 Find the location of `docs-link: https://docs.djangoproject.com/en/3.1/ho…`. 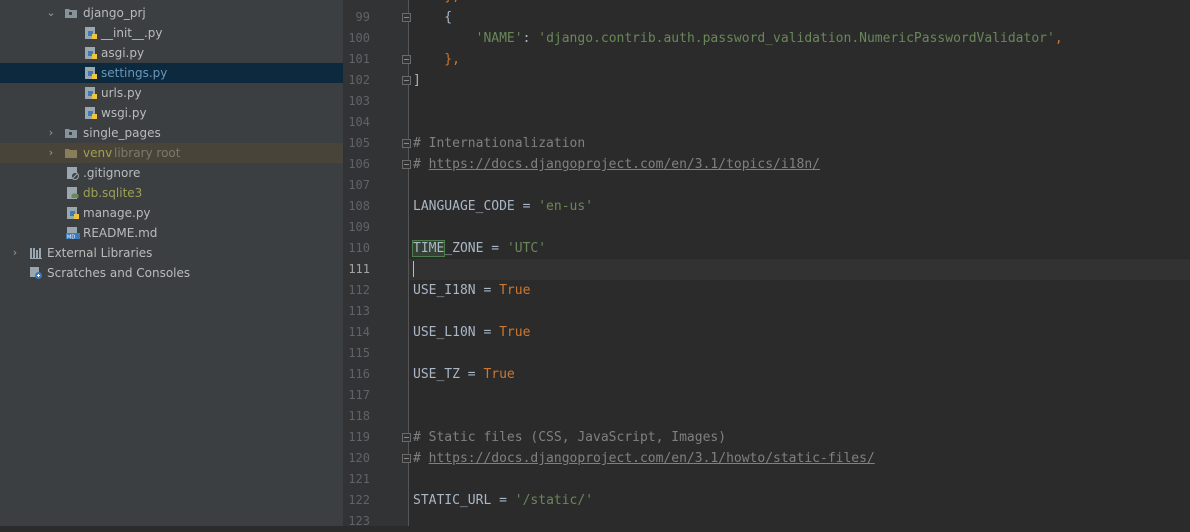

docs-link: https://docs.djangoproject.com/en/3.1/ho… is located at coordinates (652, 458).